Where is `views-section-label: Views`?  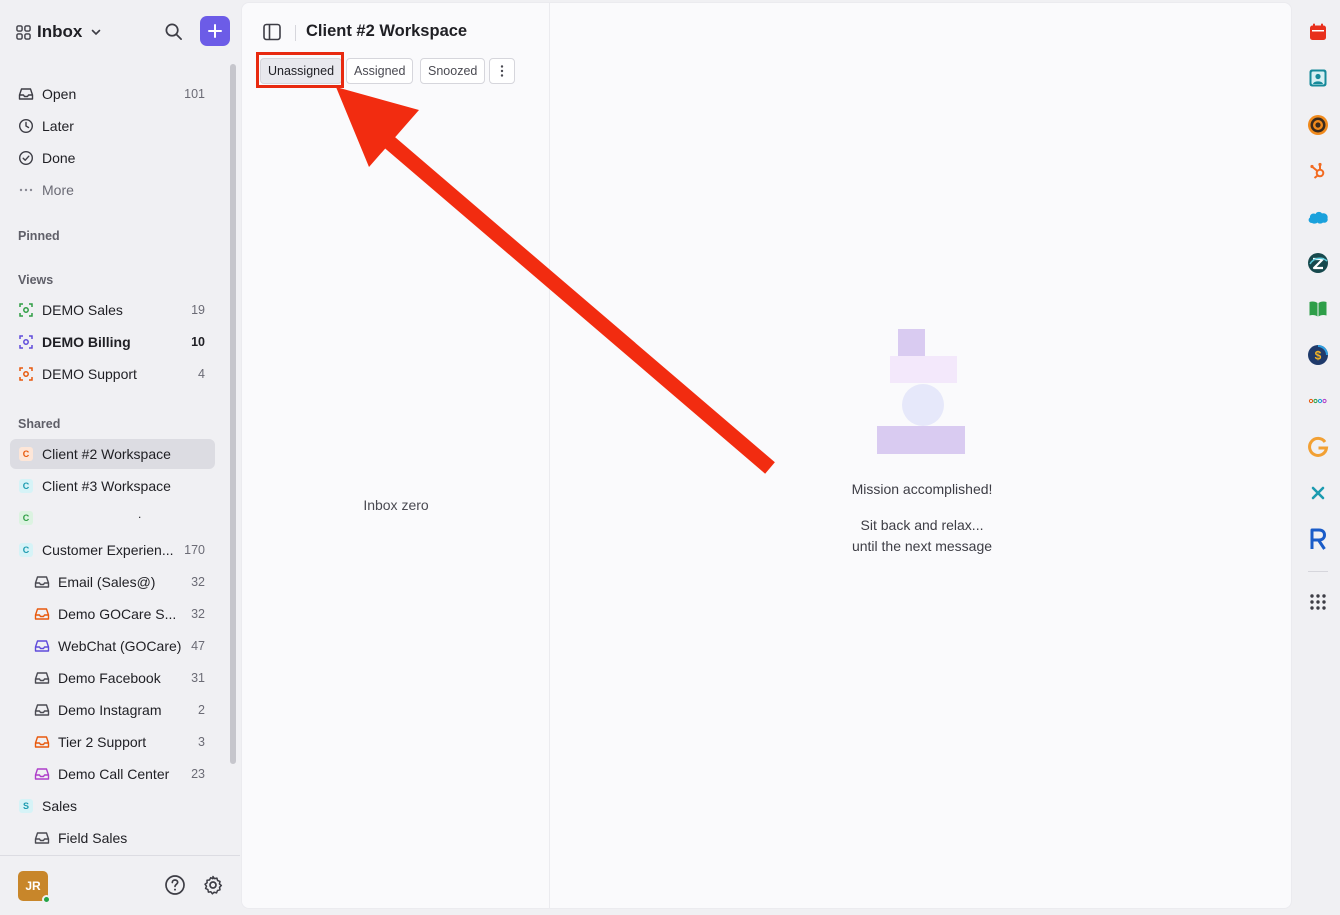 views-section-label: Views is located at coordinates (36, 280).